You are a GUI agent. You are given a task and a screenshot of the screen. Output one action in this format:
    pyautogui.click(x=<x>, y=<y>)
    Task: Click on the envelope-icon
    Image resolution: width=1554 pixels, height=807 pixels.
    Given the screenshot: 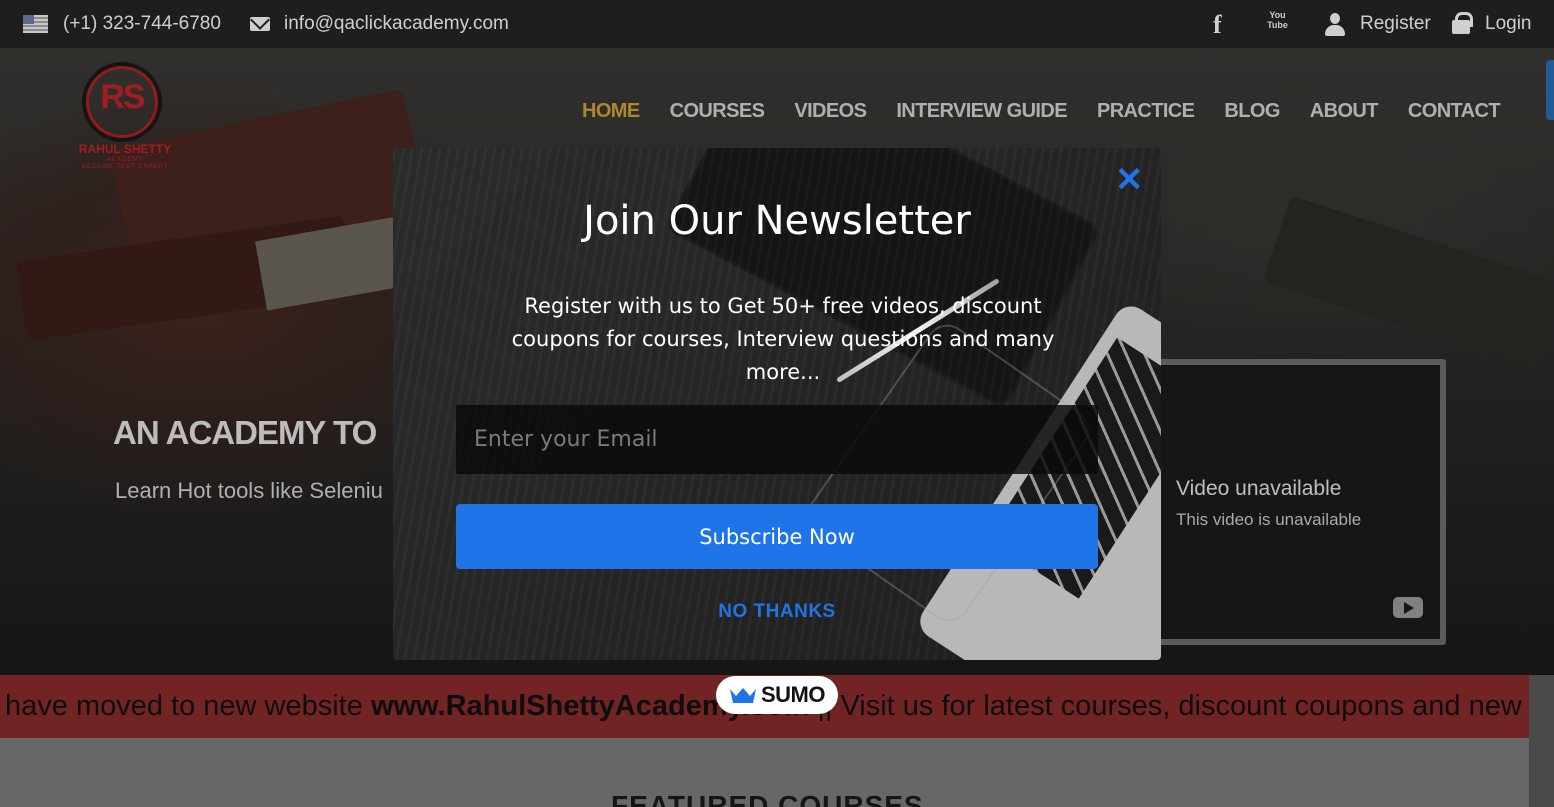 What is the action you would take?
    pyautogui.click(x=260, y=24)
    